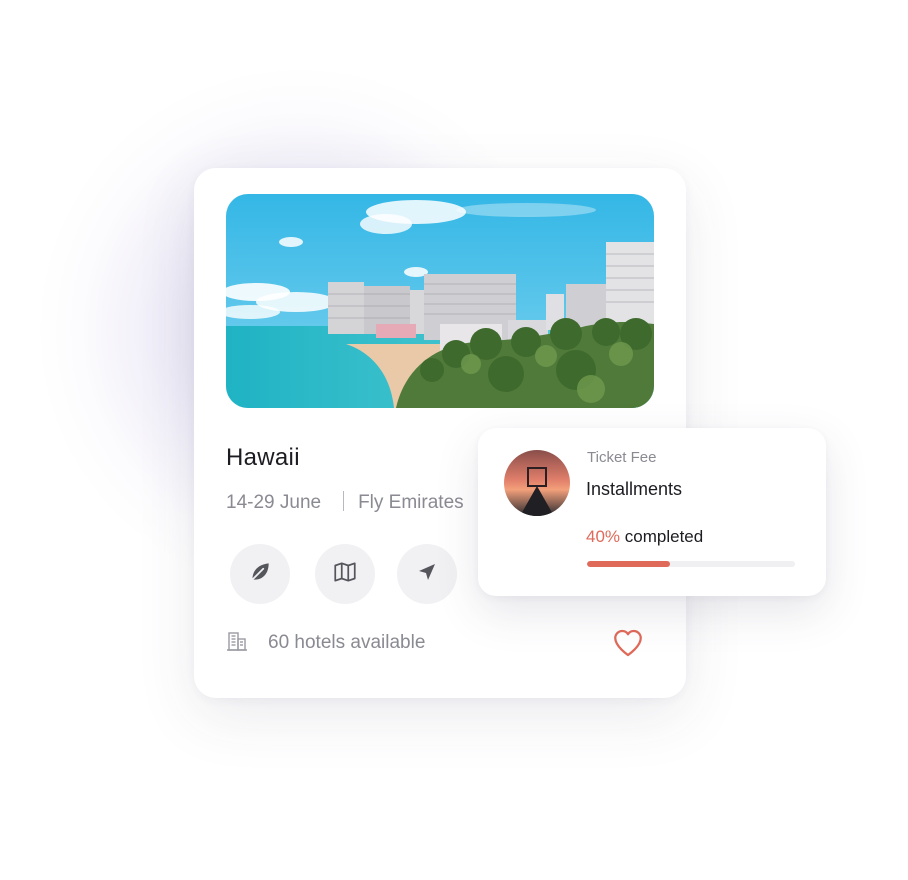 This screenshot has height=880, width=908. I want to click on map-button, so click(345, 574).